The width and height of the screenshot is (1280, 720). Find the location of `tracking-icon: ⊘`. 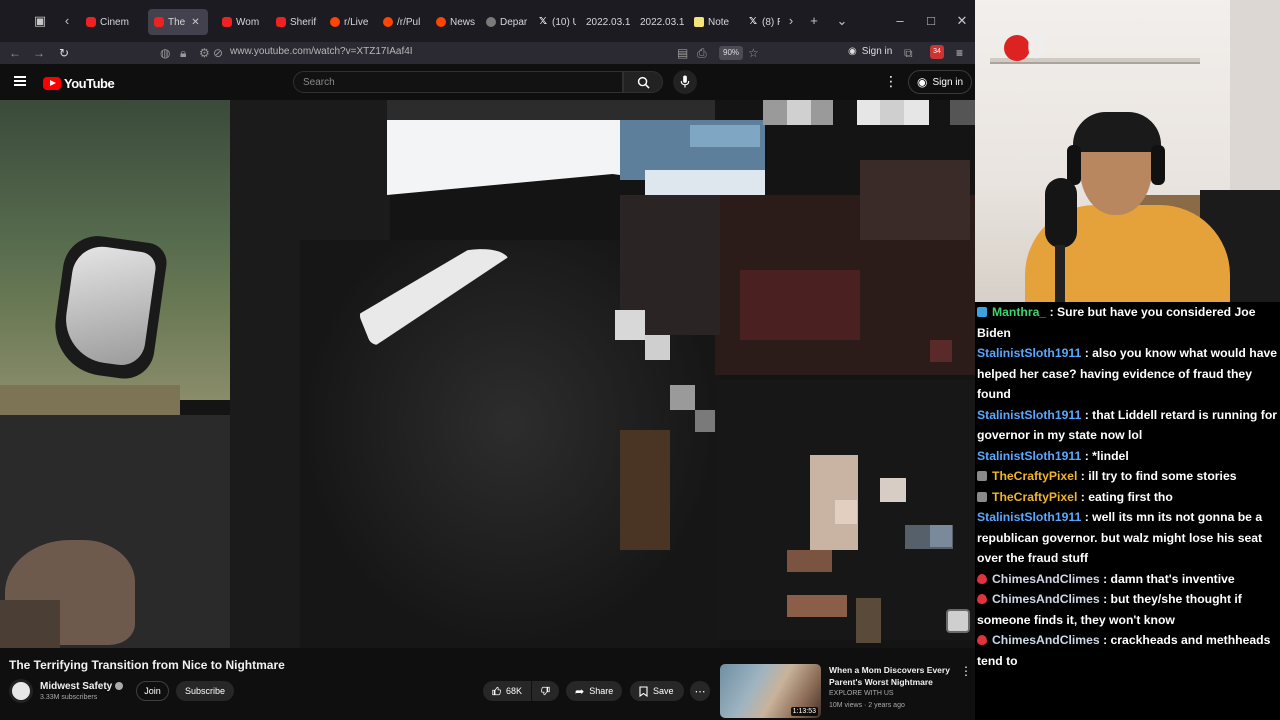

tracking-icon: ⊘ is located at coordinates (218, 53).